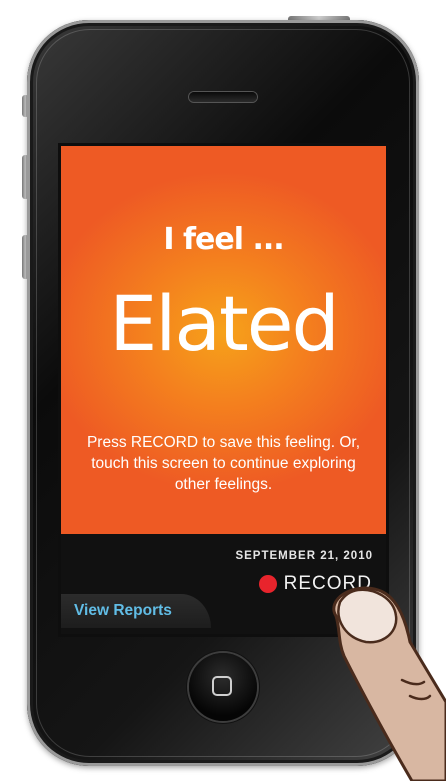 The image size is (446, 781). I want to click on view-reports-tab: View Reports, so click(136, 611).